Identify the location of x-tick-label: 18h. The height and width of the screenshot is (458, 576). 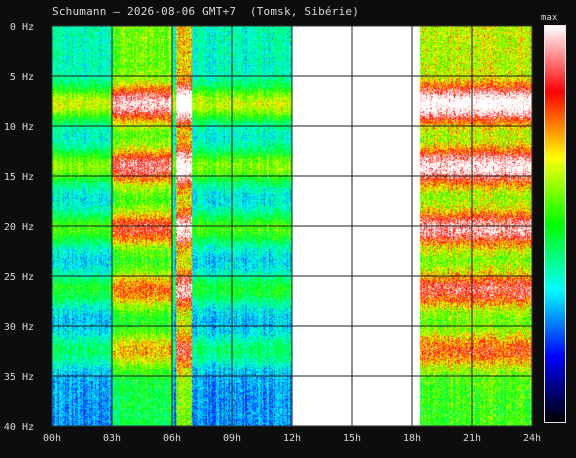
(412, 438).